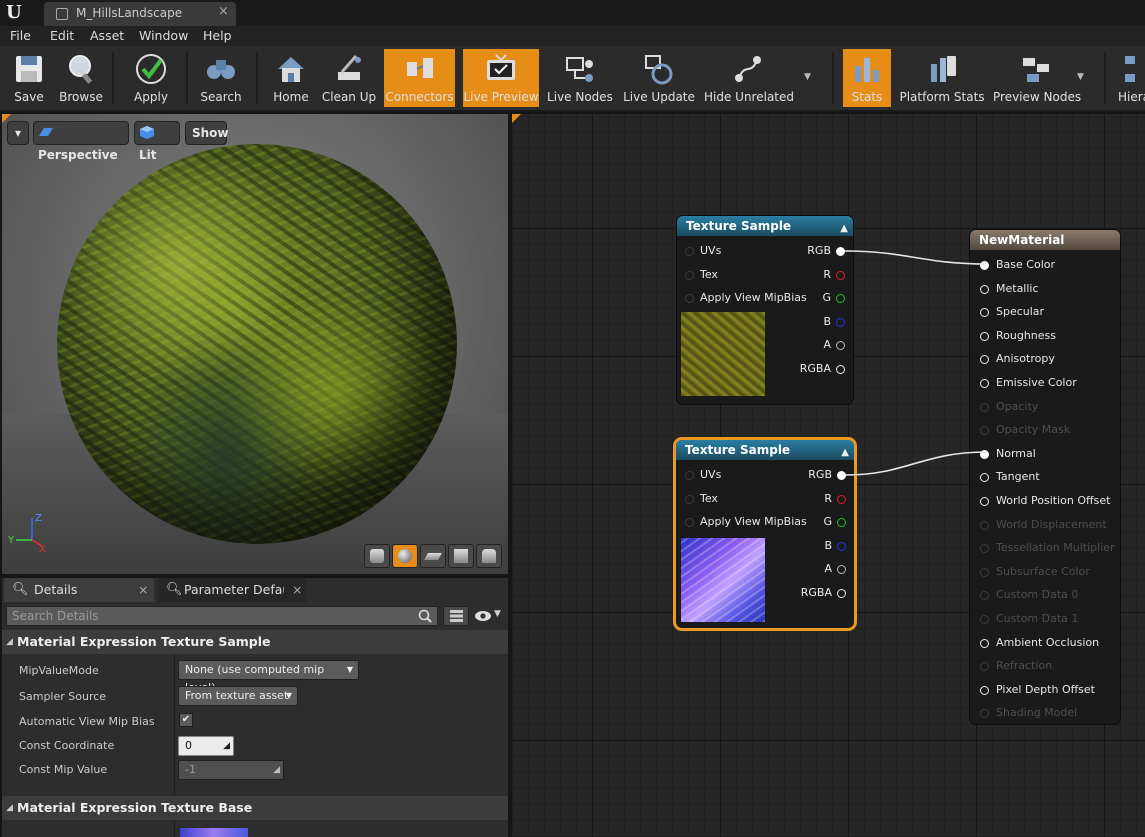 This screenshot has width=1145, height=837. Describe the element at coordinates (488, 616) in the screenshot. I see `view-options-button: ▼` at that location.